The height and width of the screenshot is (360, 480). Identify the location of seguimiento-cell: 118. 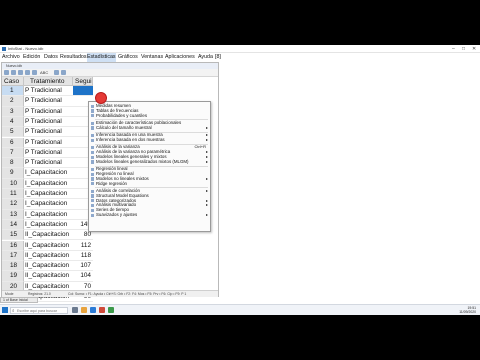
(83, 256).